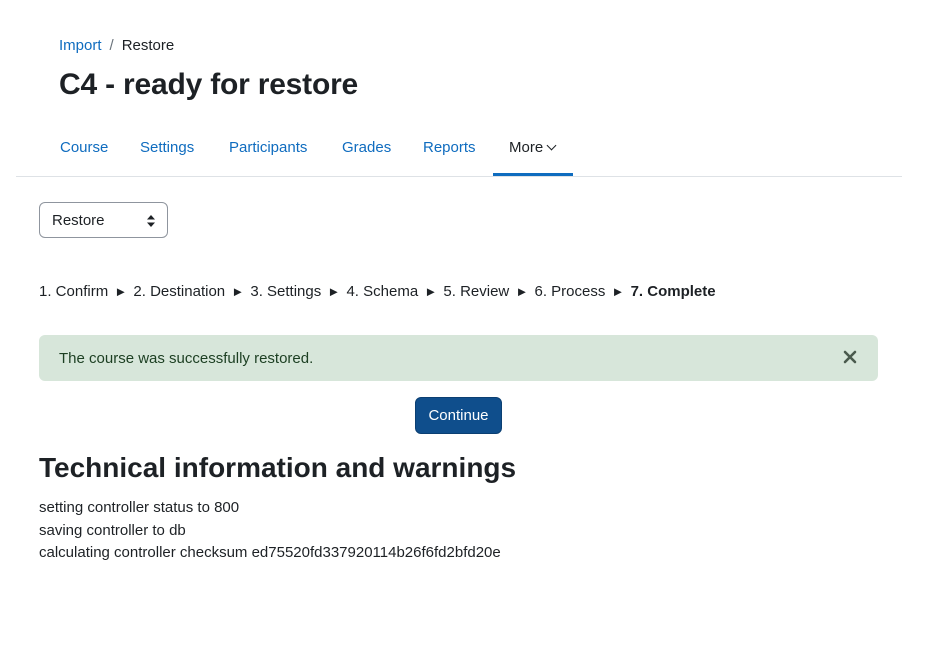 The width and height of the screenshot is (934, 646). What do you see at coordinates (570, 291) in the screenshot?
I see `step-process: 6. Process` at bounding box center [570, 291].